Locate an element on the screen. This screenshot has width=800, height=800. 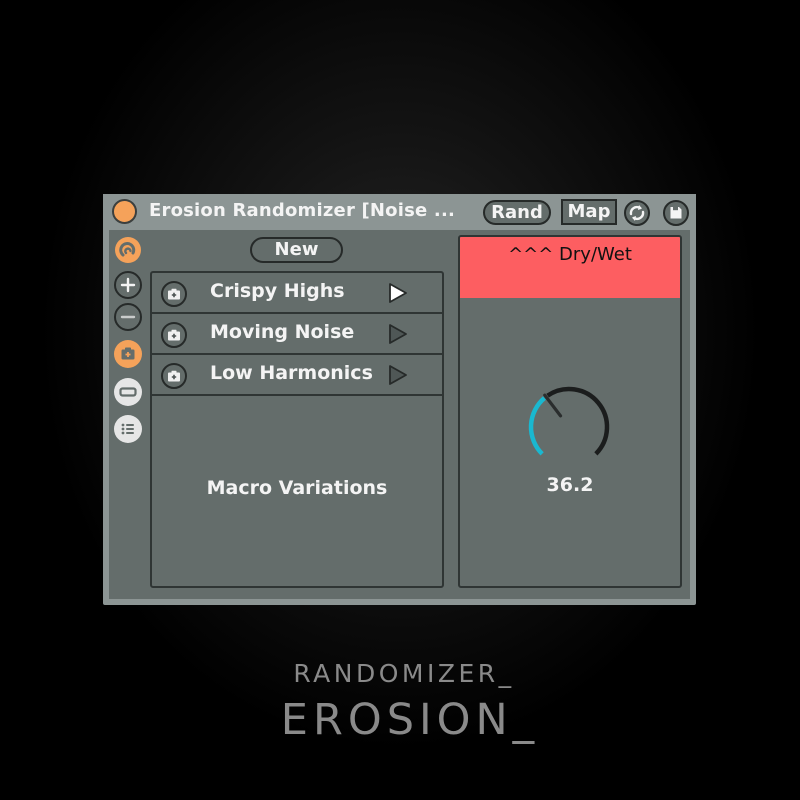
brand-title: EROSION_ is located at coordinates (410, 720).